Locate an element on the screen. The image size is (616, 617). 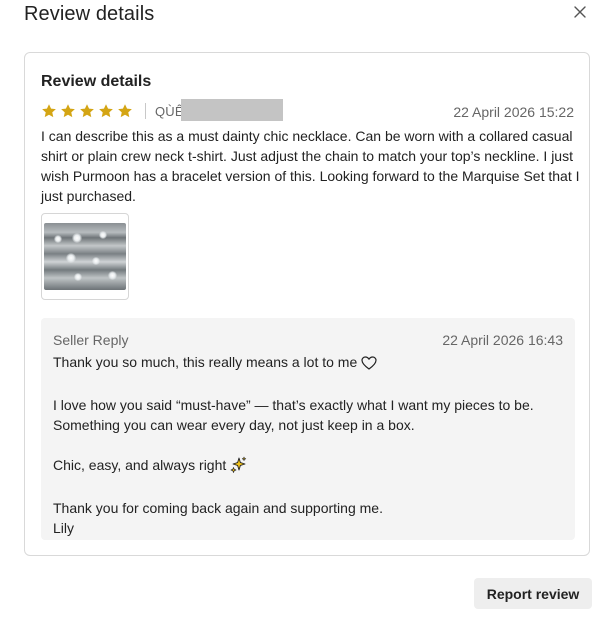
close-icon is located at coordinates (580, 14).